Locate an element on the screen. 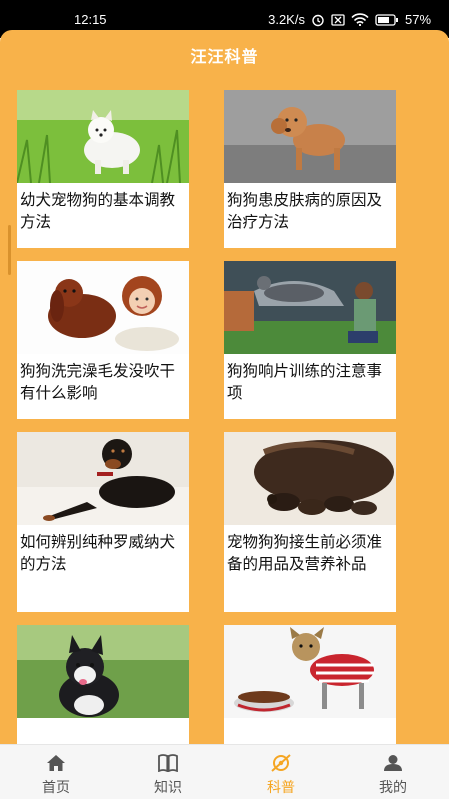  article-image-girl-with-spaniel is located at coordinates (103, 307).